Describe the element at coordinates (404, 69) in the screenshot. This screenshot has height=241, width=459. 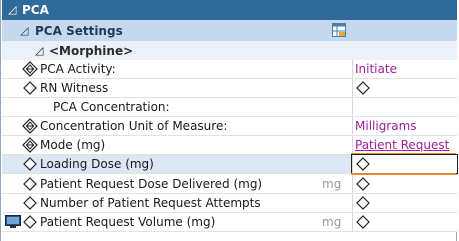
I see `value-cell: Initiate` at that location.